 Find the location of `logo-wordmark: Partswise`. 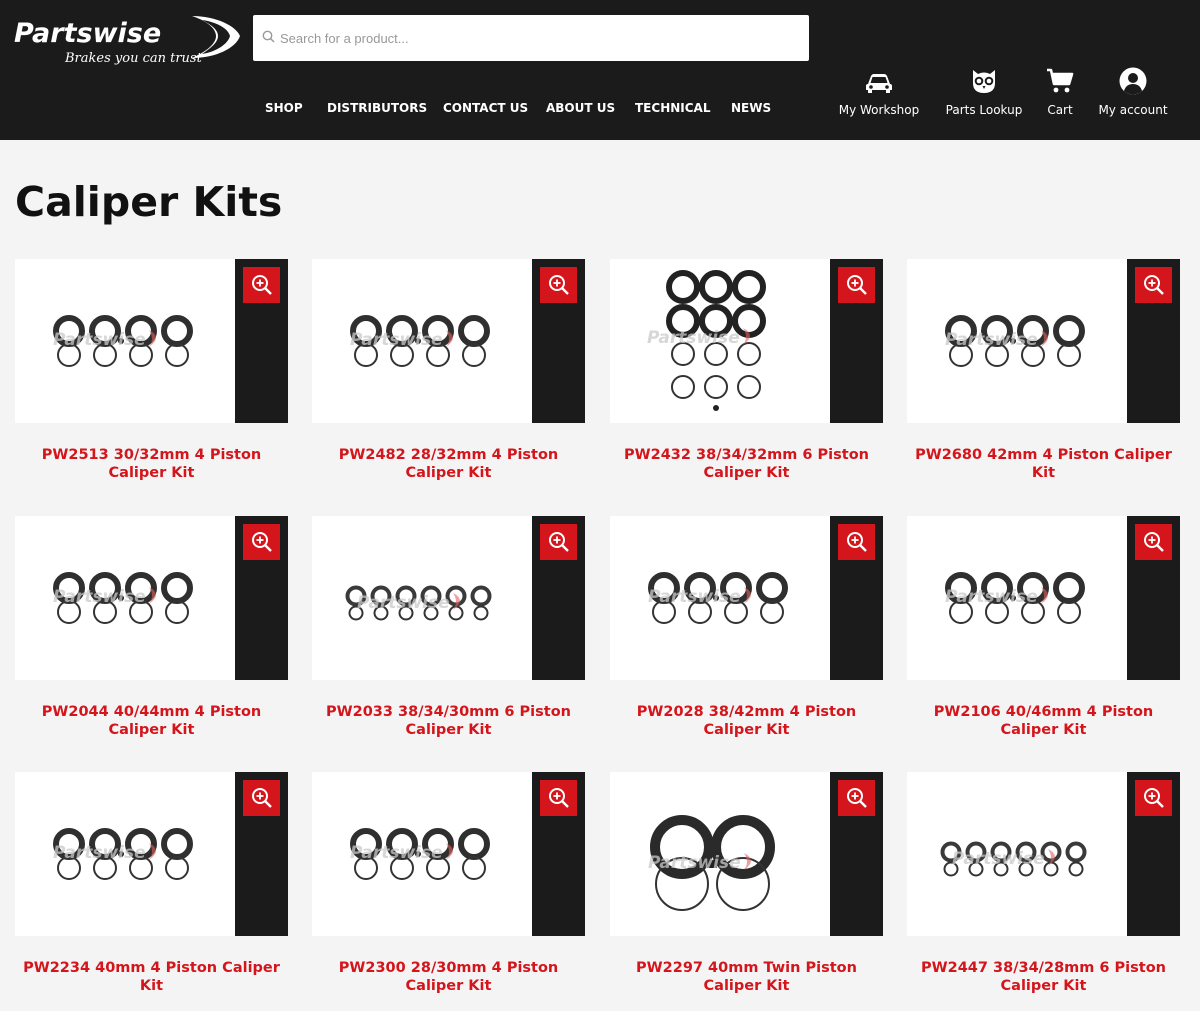

logo-wordmark: Partswise is located at coordinates (88, 33).